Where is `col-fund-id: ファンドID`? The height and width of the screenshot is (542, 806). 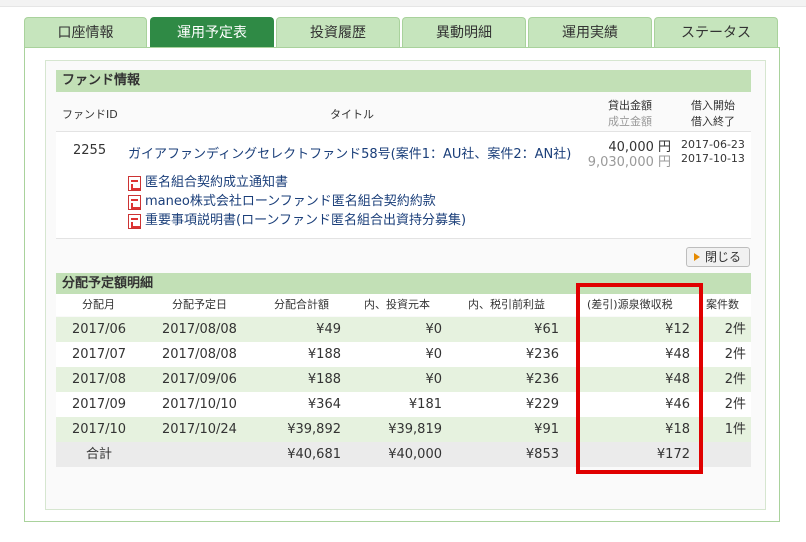 col-fund-id: ファンドID is located at coordinates (90, 114).